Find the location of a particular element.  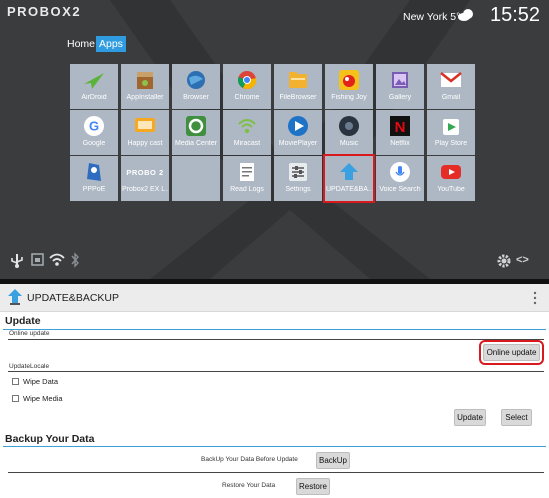

code-toggle-icon: <> is located at coordinates (522, 260).